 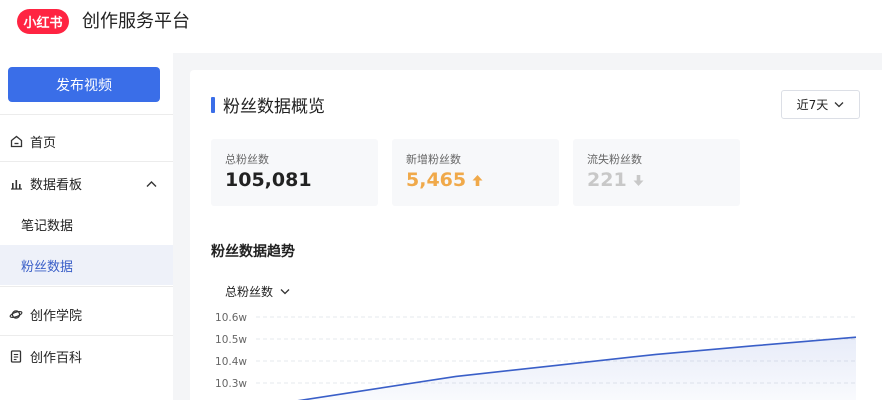 What do you see at coordinates (638, 180) in the screenshot?
I see `arrow-down-icon` at bounding box center [638, 180].